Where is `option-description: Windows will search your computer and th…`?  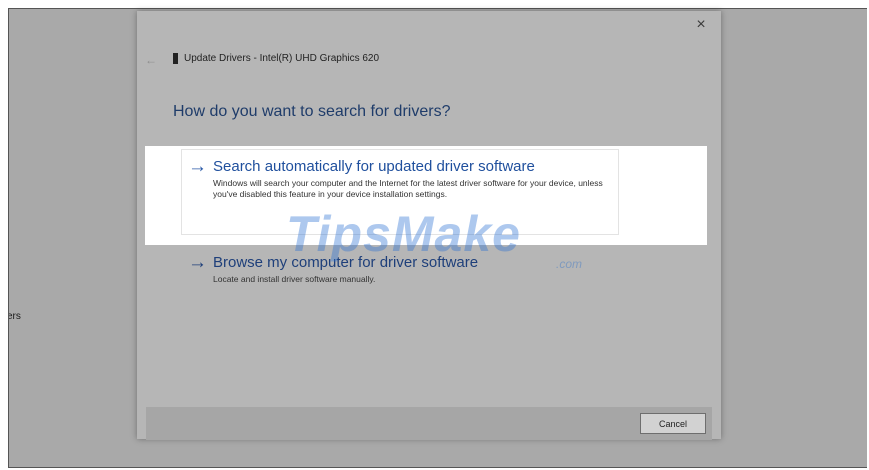
option-description: Windows will search your computer and th… is located at coordinates (408, 188).